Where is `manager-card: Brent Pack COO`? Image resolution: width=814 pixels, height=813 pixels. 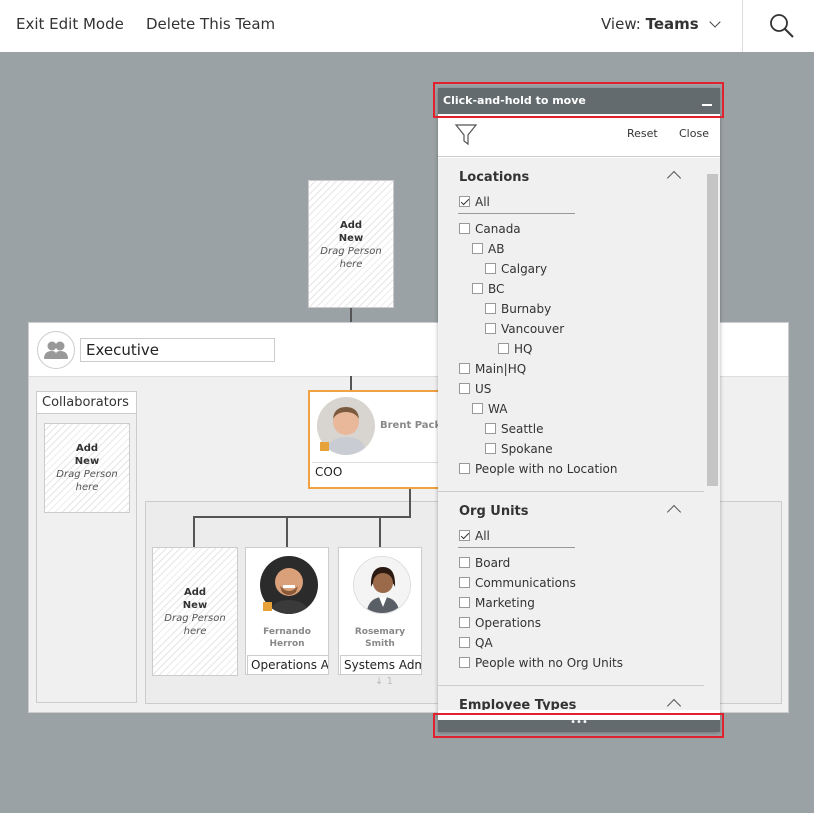
manager-card: Brent Pack COO is located at coordinates (378, 439).